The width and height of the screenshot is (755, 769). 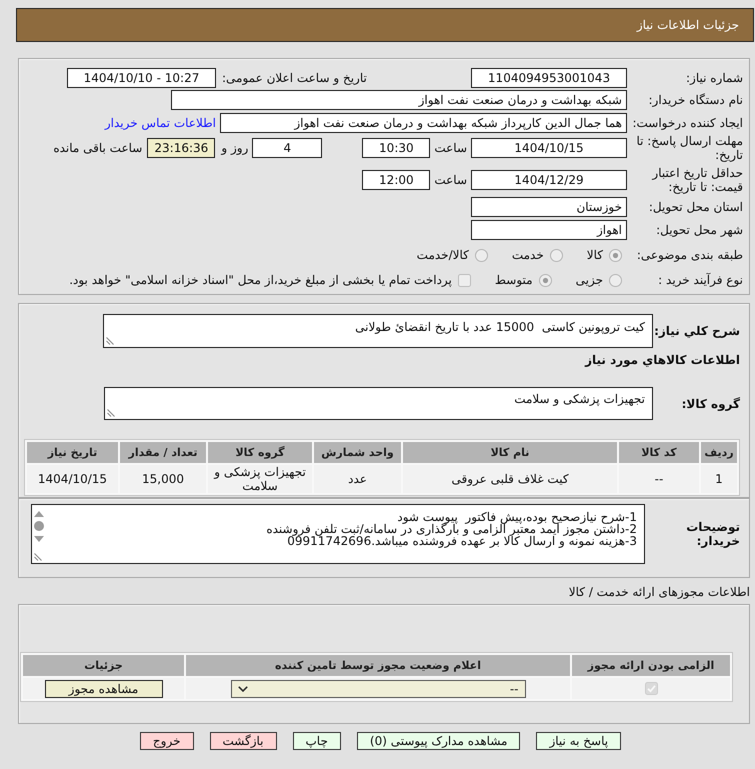 What do you see at coordinates (287, 148) in the screenshot?
I see `days-field: 4` at bounding box center [287, 148].